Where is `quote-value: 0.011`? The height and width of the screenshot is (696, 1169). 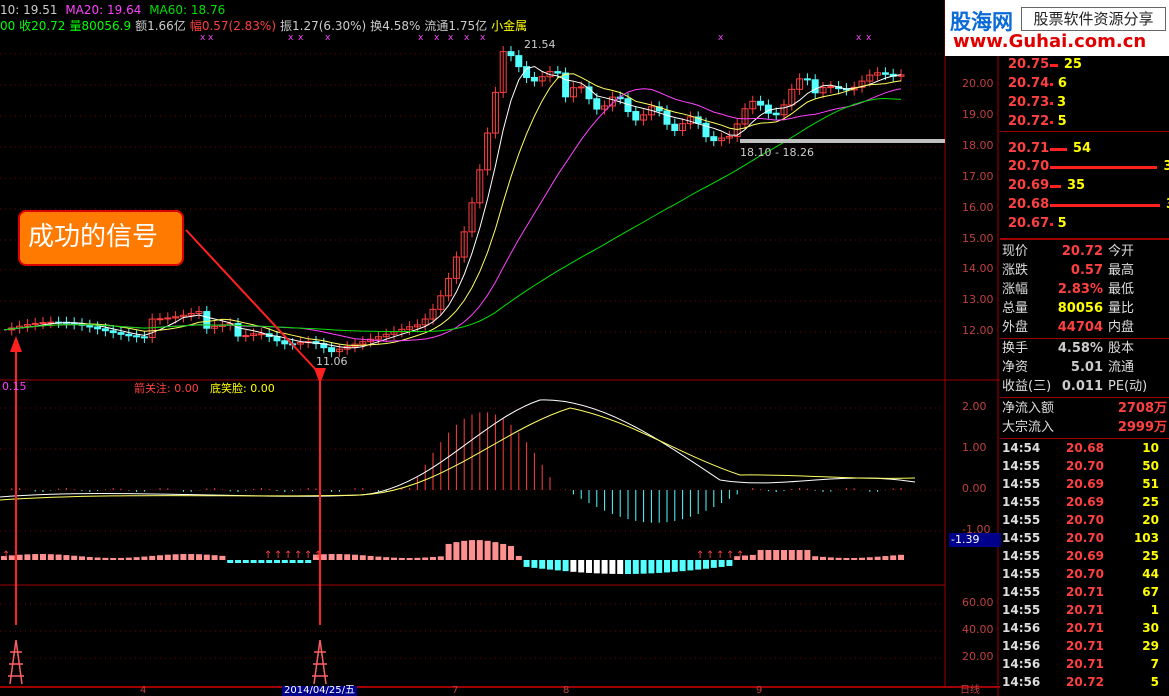
quote-value: 0.011 is located at coordinates (1082, 386).